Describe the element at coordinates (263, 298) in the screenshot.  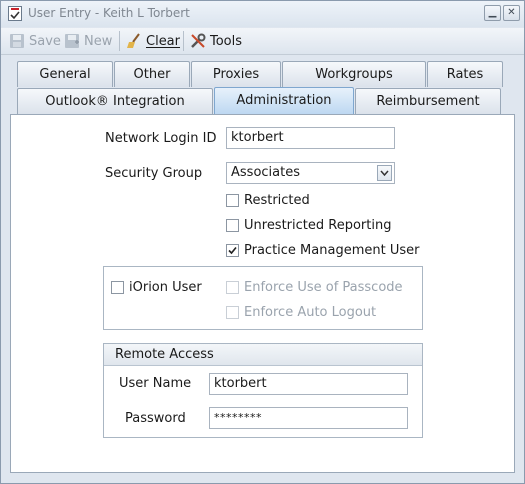
I see `iorion-groupbox` at that location.